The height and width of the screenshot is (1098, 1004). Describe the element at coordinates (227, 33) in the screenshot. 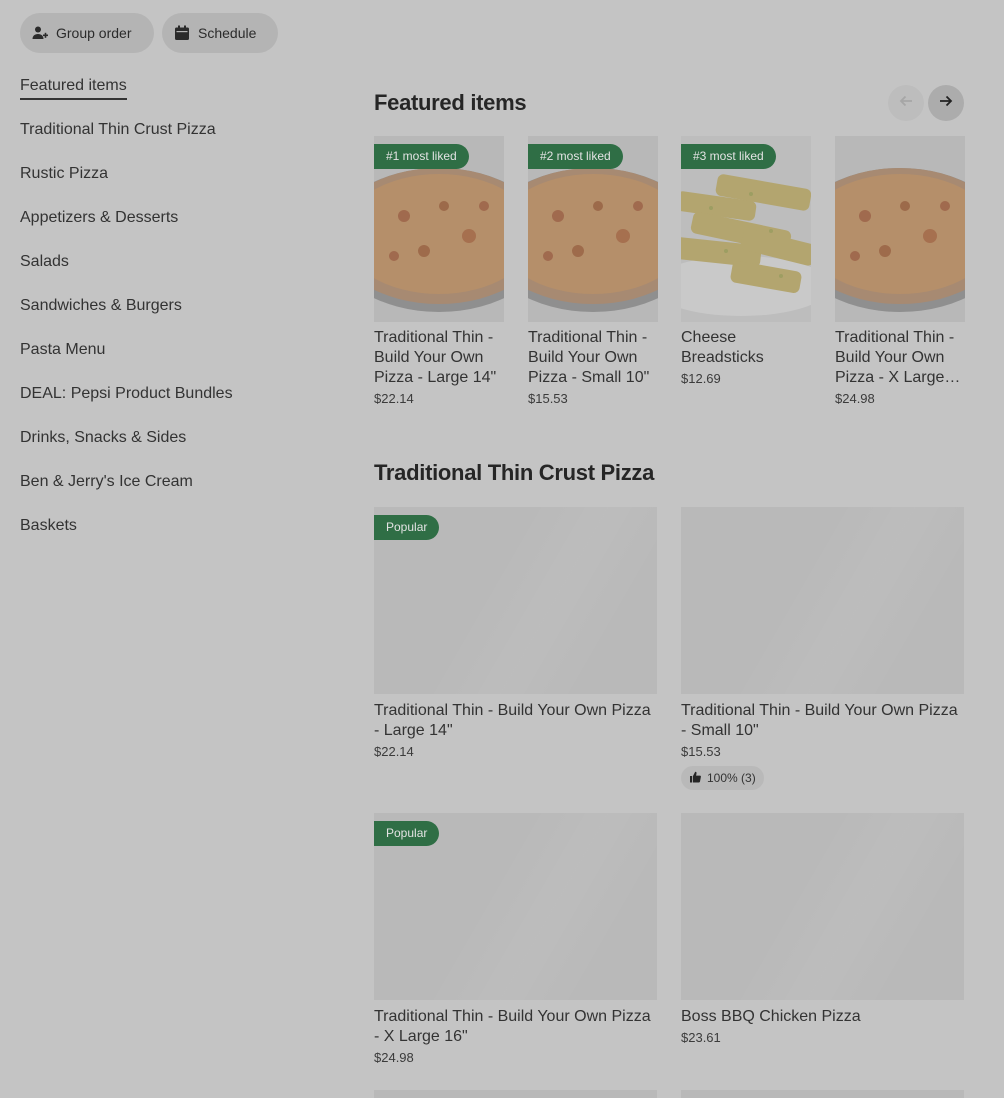

I see `schedule-label: Schedule` at that location.